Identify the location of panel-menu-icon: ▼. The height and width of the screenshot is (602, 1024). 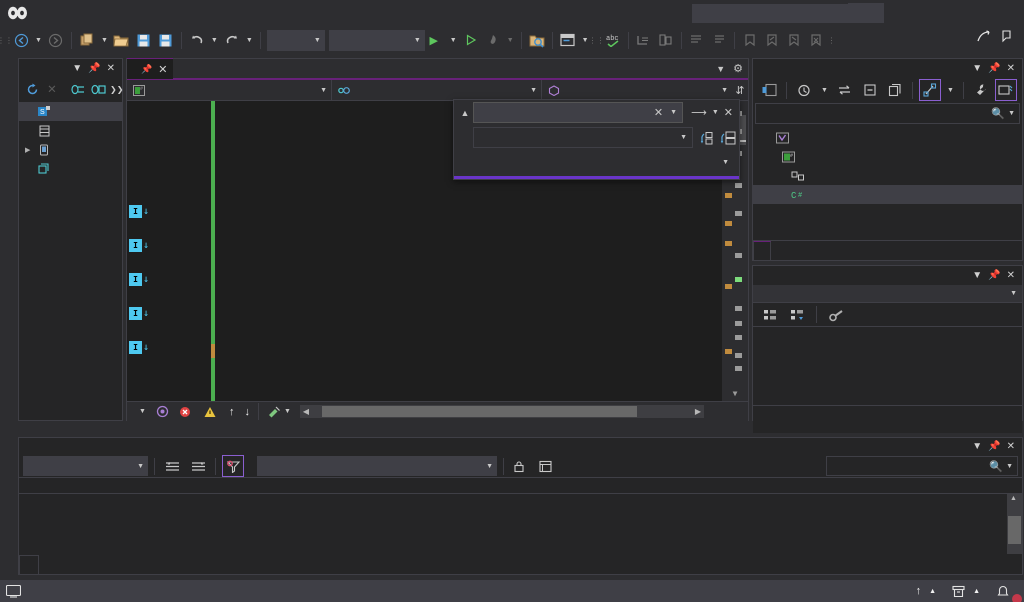
(977, 275).